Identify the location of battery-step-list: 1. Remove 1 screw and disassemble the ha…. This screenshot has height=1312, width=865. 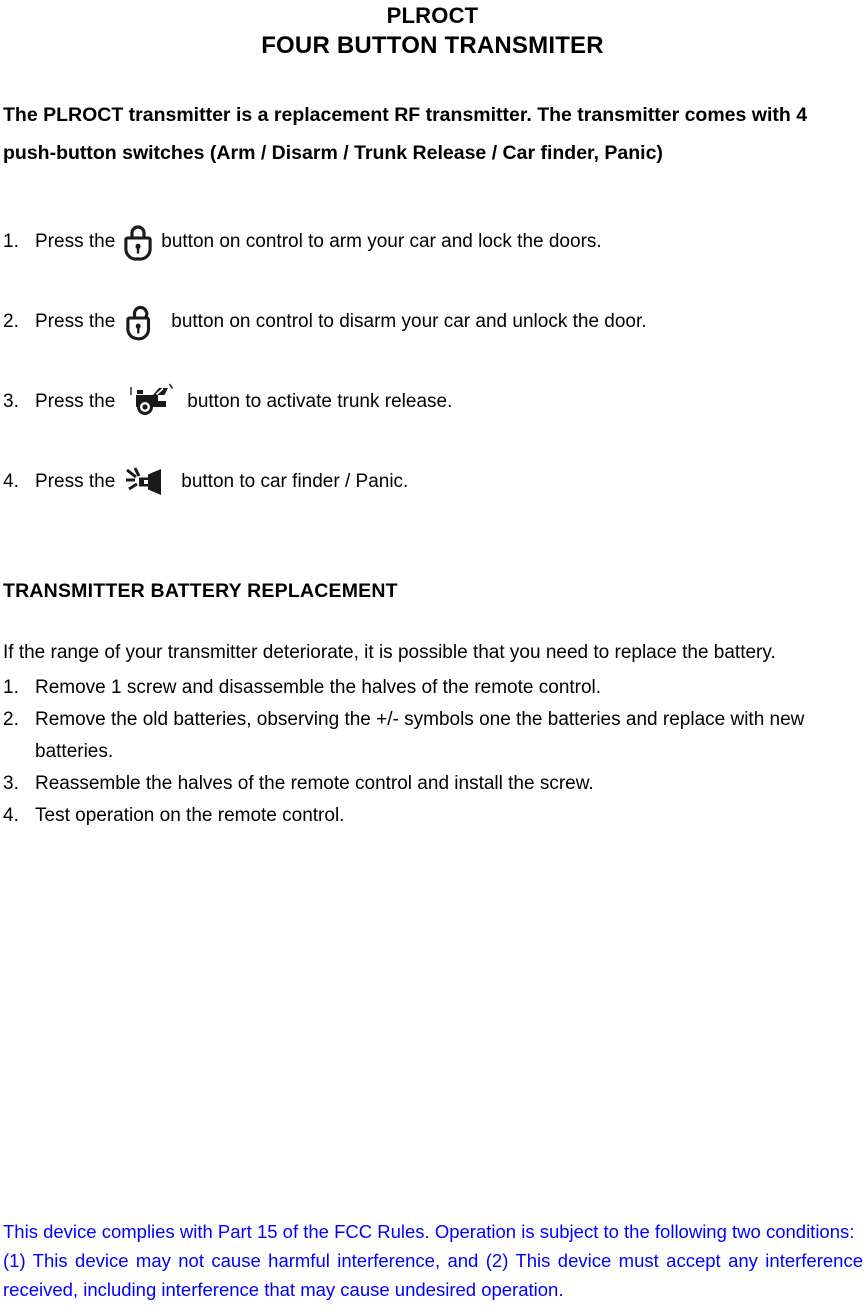
(432, 752).